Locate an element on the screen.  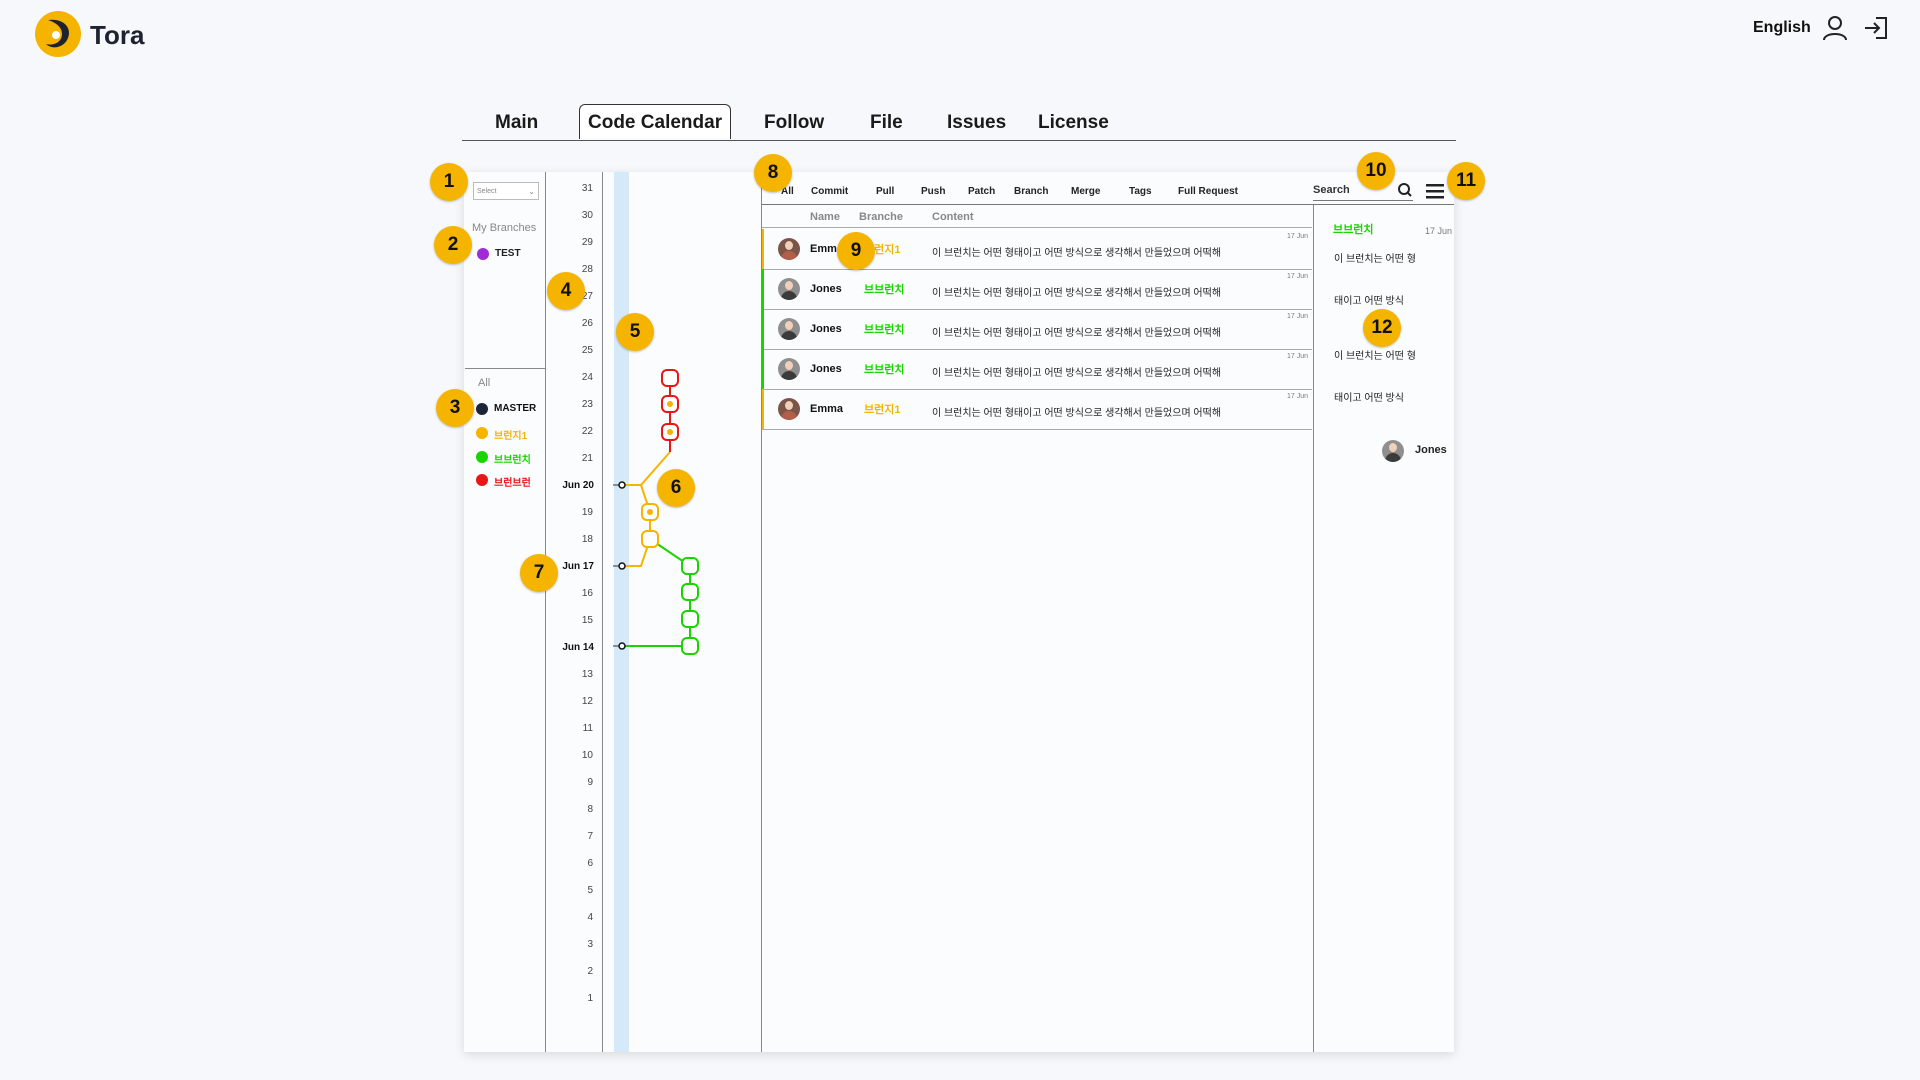
filter-merge: Merge is located at coordinates (1085, 191).